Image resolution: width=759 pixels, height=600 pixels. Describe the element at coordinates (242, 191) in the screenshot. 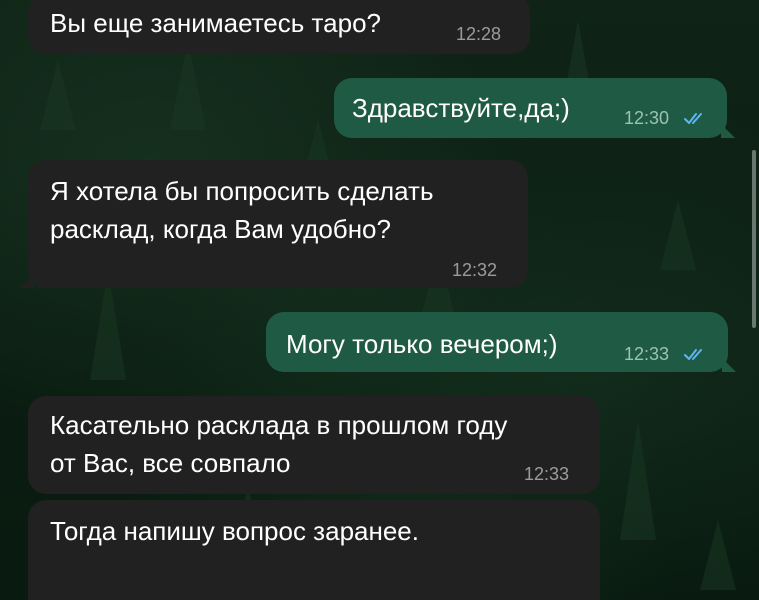

I see `message-text-line: Я хотела бы попросить сделать` at that location.